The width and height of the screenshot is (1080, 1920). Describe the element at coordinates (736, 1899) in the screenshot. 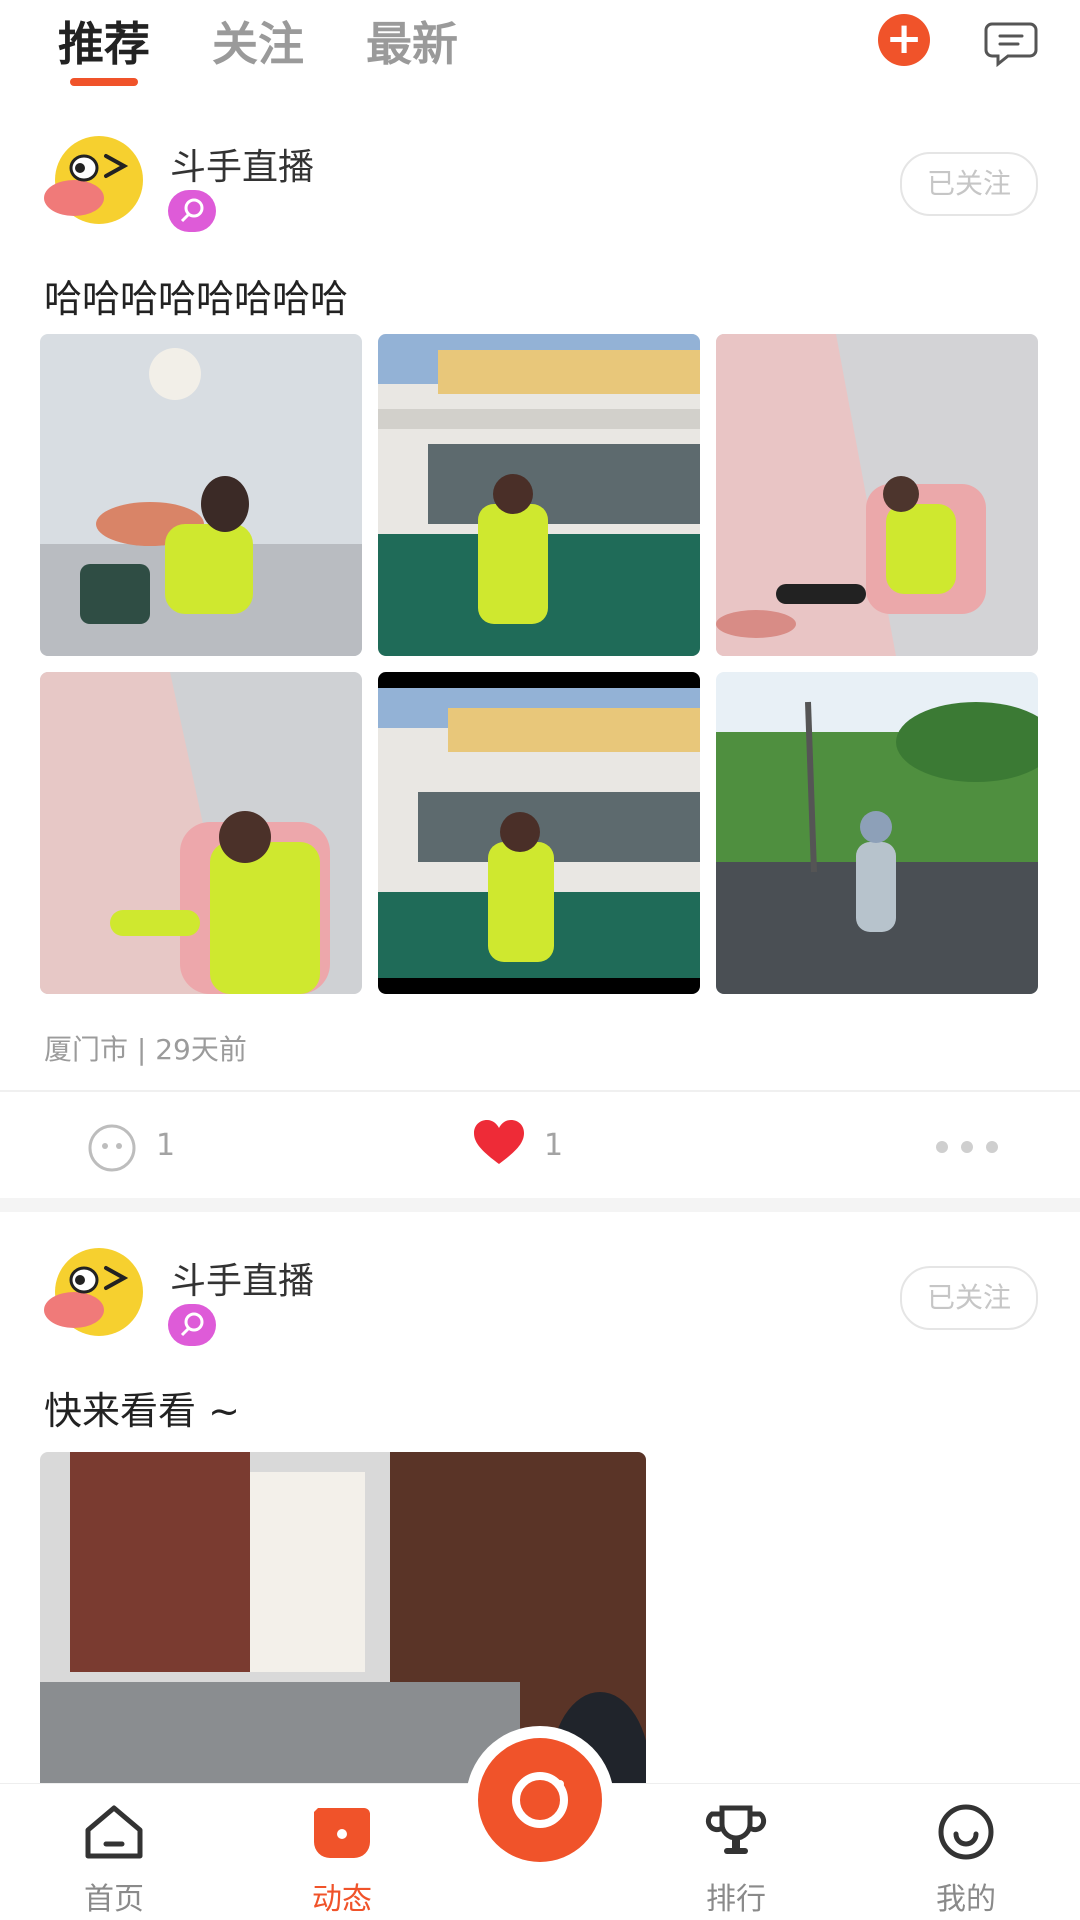

I see `nav-rank-label: 排行` at that location.